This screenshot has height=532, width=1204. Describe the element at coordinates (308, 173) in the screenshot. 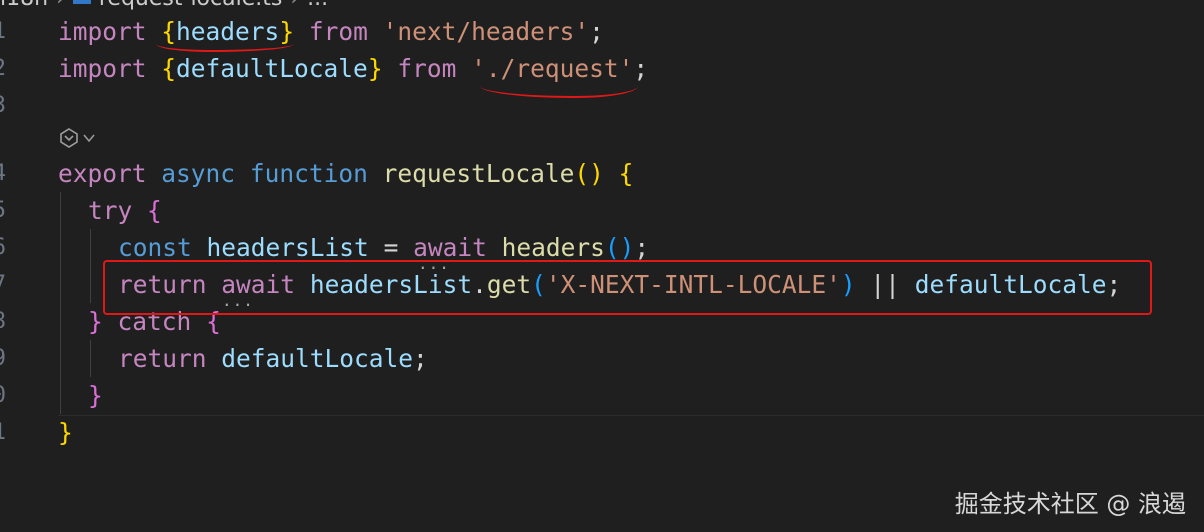

I see `keyword: function` at that location.